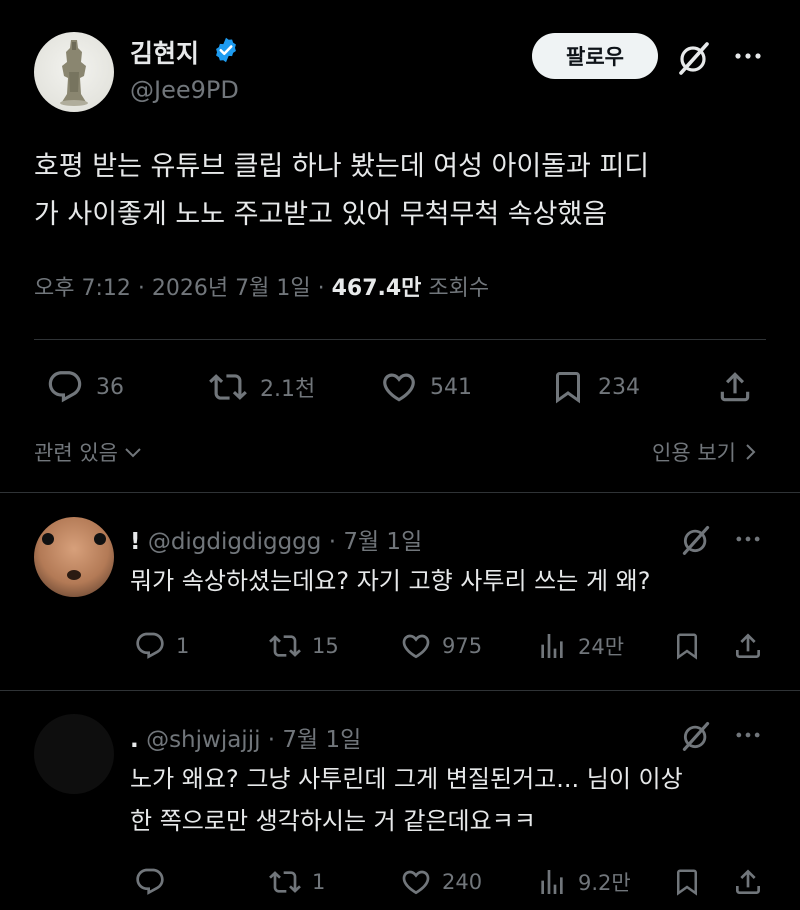 The height and width of the screenshot is (910, 800). Describe the element at coordinates (325, 646) in the screenshot. I see `retweet-count: 15` at that location.